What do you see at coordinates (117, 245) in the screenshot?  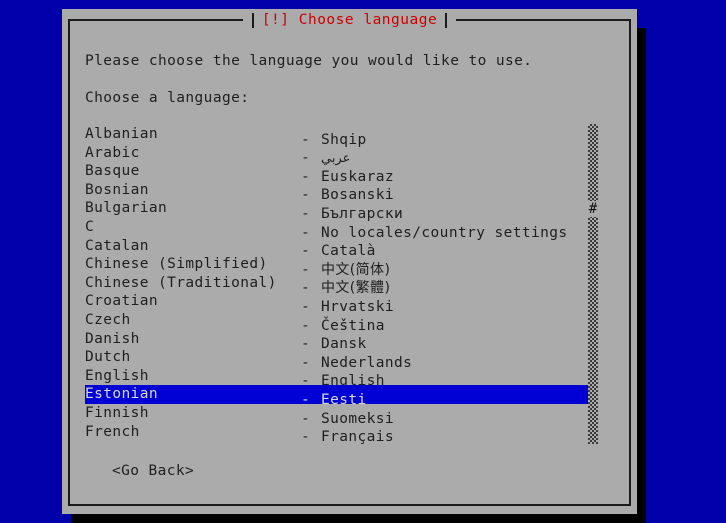 I see `language-name: Catalan` at bounding box center [117, 245].